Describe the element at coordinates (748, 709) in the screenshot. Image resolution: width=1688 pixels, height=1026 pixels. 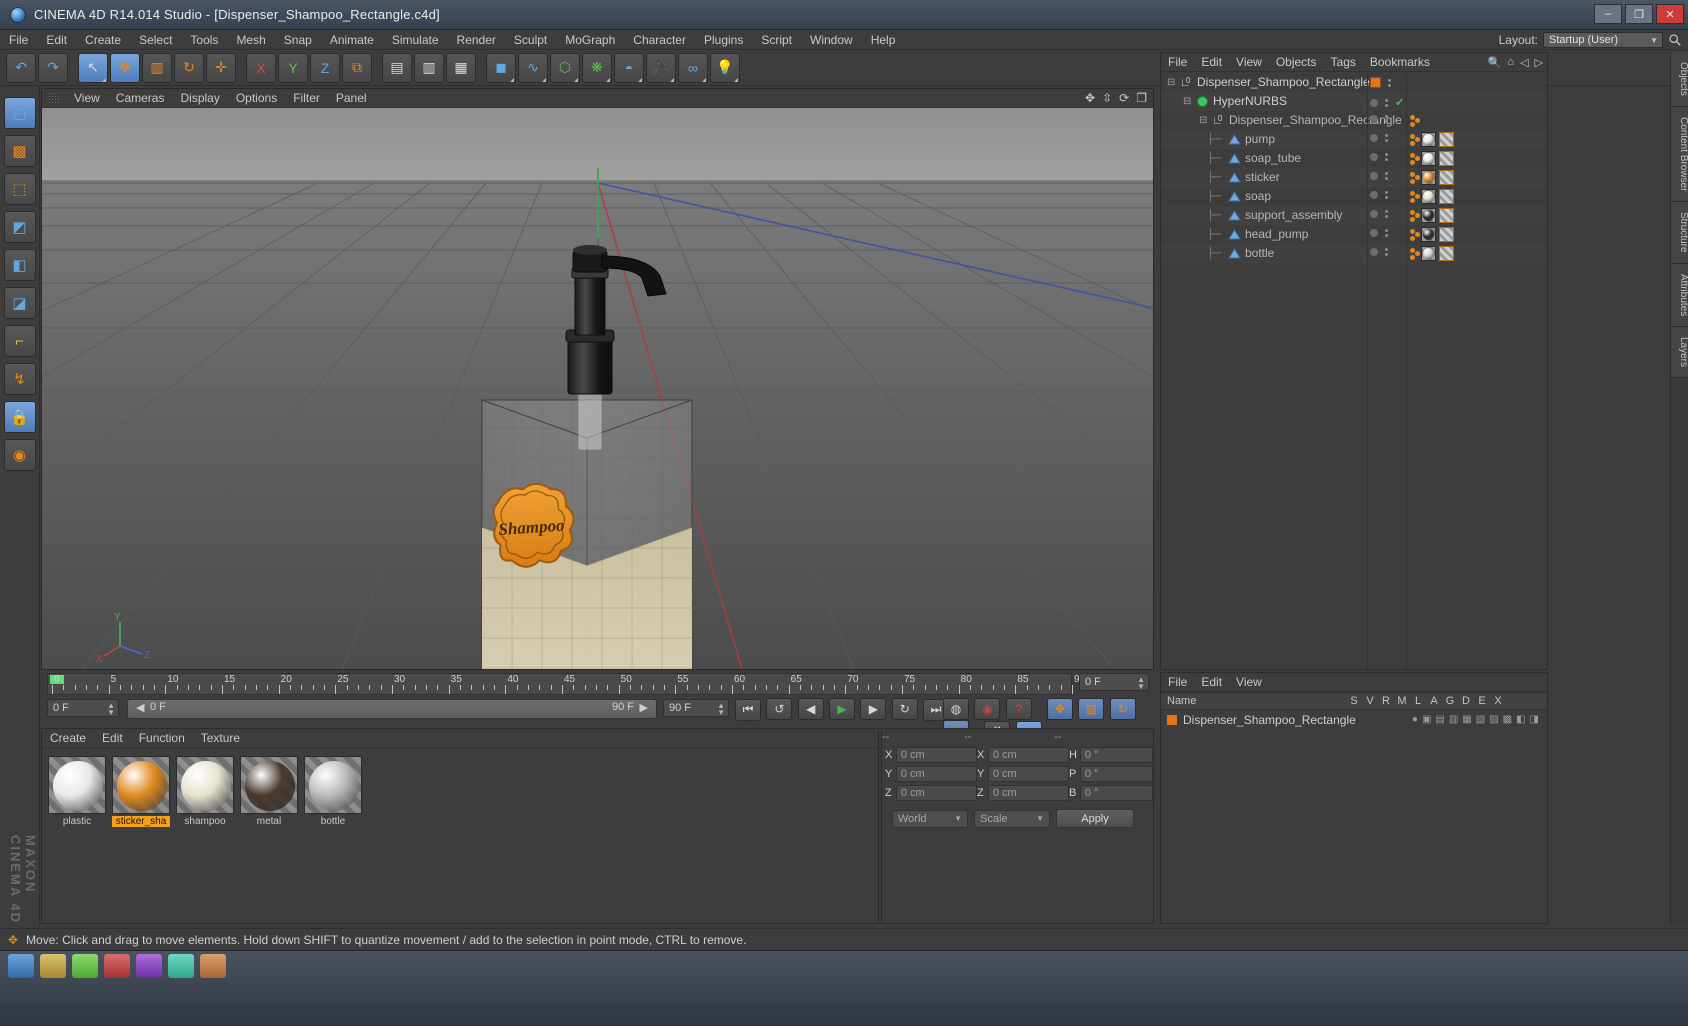
I see `go-to-start-button: ⏮` at that location.